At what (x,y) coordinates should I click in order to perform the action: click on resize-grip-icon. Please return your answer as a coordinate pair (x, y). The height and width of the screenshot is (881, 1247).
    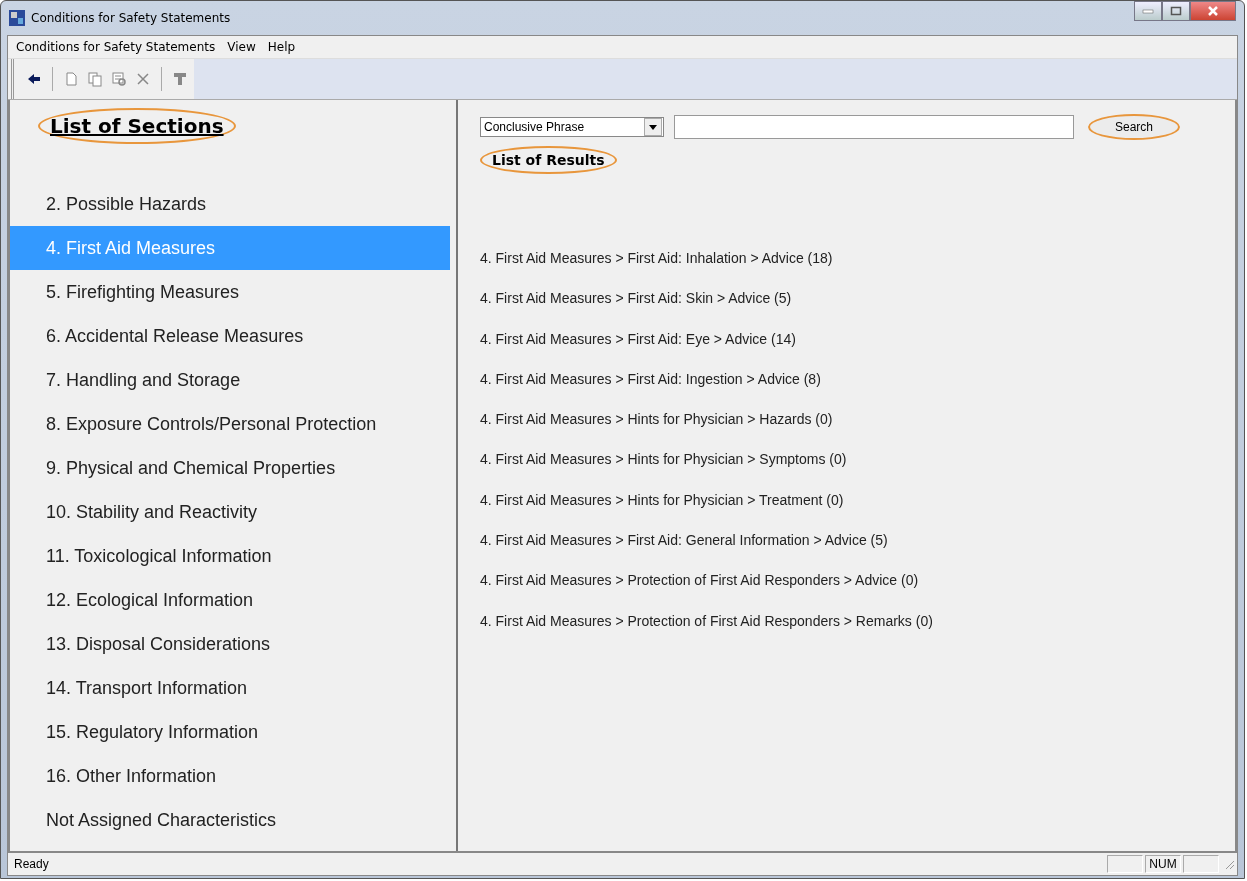
    Looking at the image, I should click on (1229, 864).